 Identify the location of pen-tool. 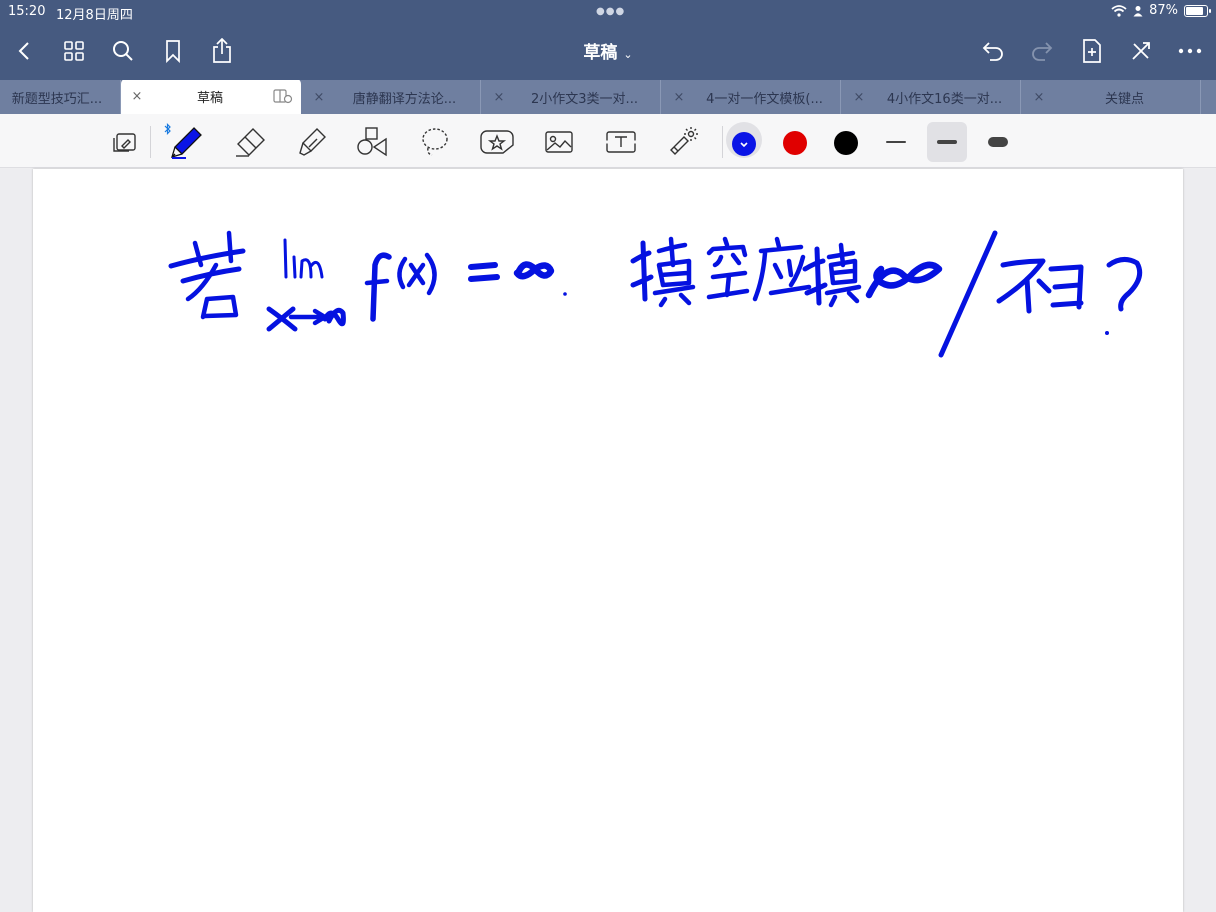
(187, 142).